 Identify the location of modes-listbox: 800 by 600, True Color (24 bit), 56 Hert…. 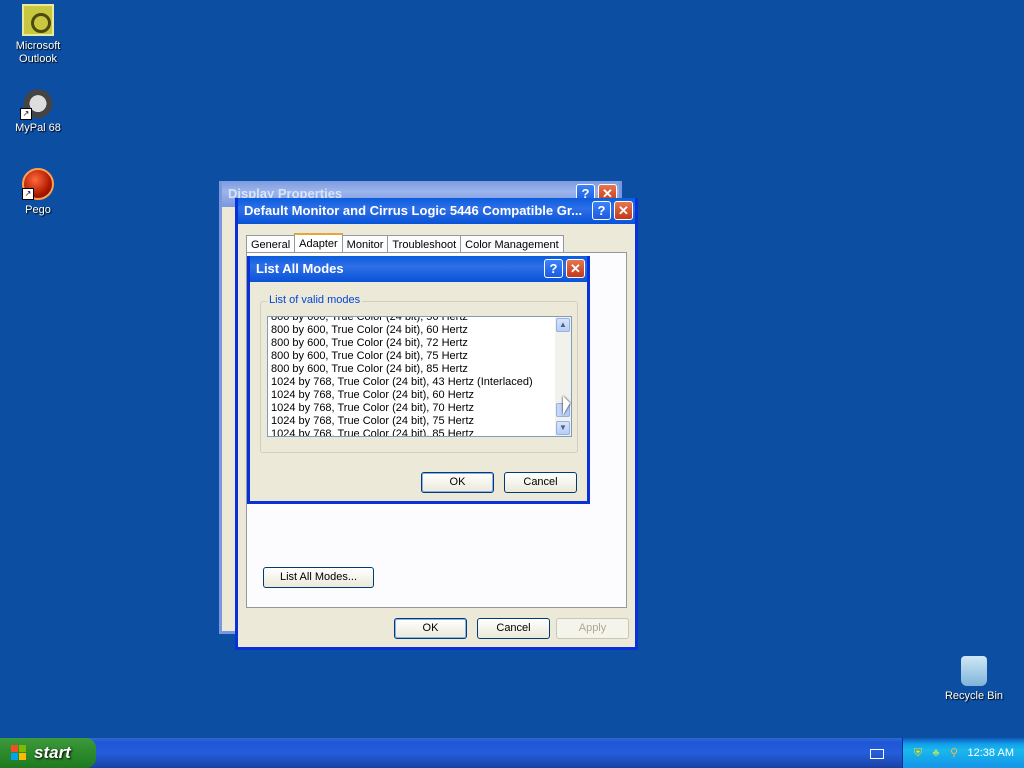
(419, 376).